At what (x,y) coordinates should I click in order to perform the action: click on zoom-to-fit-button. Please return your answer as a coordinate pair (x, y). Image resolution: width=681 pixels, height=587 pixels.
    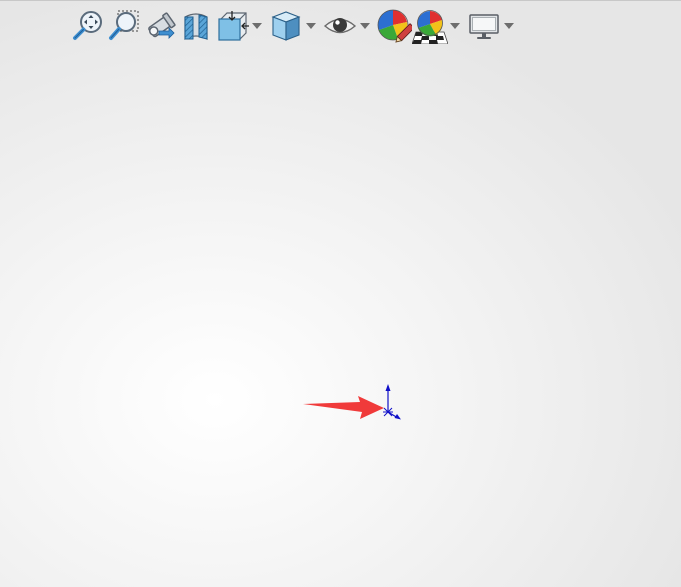
    Looking at the image, I should click on (88, 26).